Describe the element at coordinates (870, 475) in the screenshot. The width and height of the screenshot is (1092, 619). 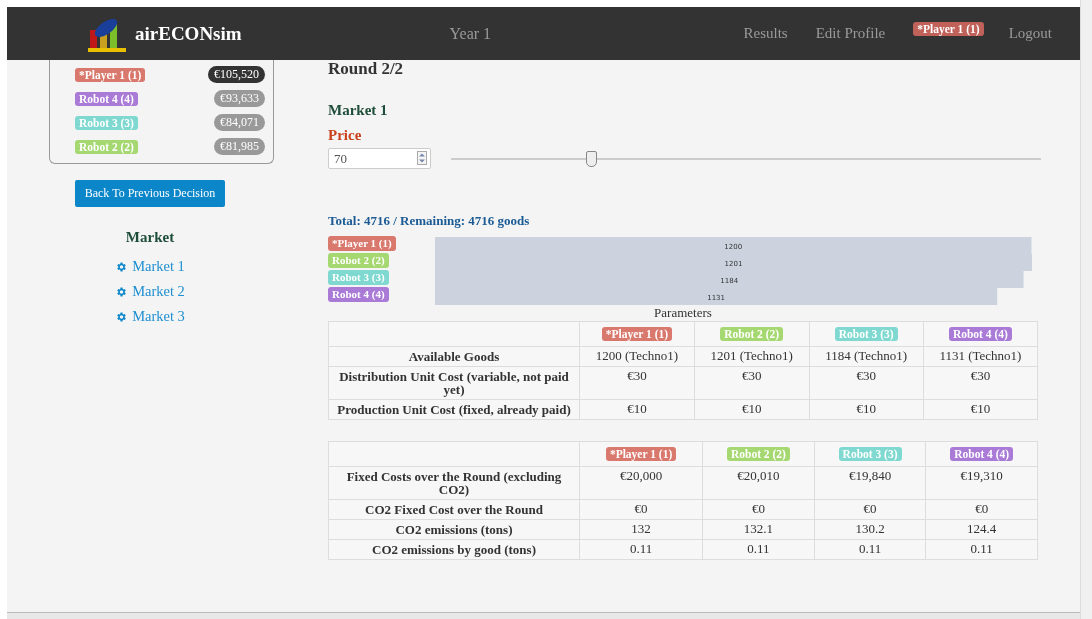
I see `table-cell: €19,840` at that location.